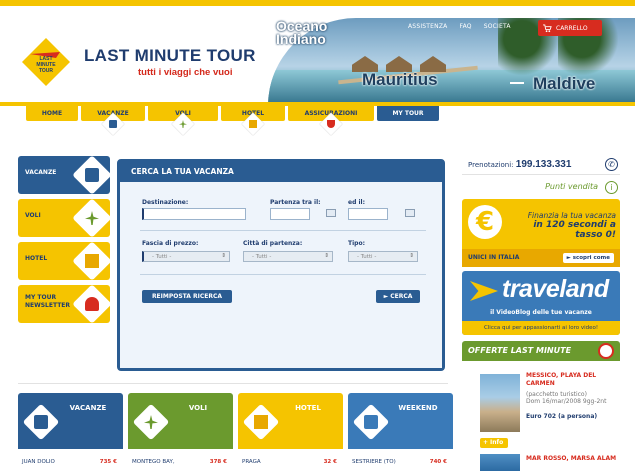 This screenshot has height=471, width=635. Describe the element at coordinates (418, 408) in the screenshot. I see `card-title: WEEKEND` at that location.